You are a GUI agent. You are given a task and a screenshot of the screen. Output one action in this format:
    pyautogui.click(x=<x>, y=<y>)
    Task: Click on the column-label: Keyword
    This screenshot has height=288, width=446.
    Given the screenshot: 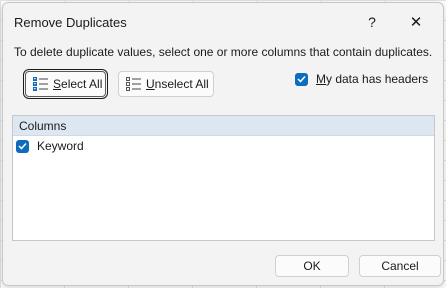 What is the action you would take?
    pyautogui.click(x=60, y=146)
    